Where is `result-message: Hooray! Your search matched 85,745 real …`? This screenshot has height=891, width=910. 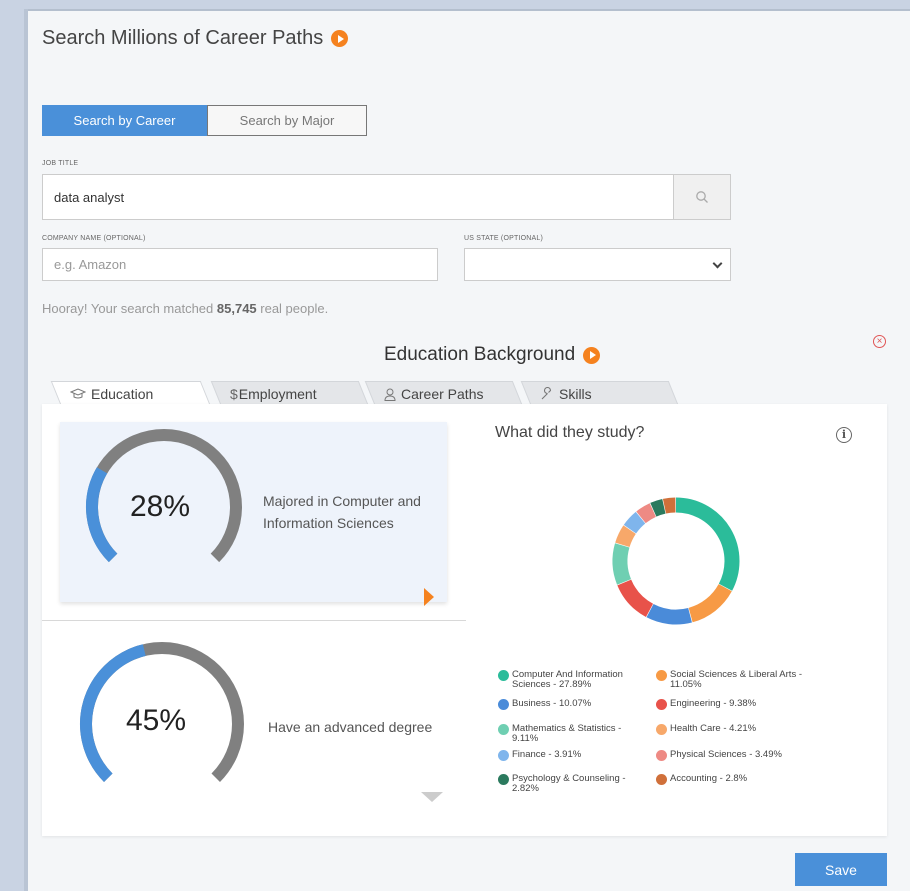 result-message: Hooray! Your search matched 85,745 real … is located at coordinates (185, 308).